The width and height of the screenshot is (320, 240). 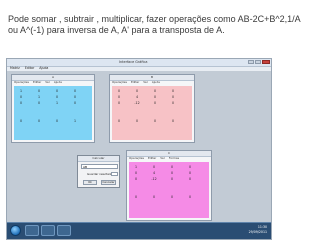 What do you see at coordinates (137, 97) in the screenshot?
I see `matrix-b-cell: 4` at bounding box center [137, 97].